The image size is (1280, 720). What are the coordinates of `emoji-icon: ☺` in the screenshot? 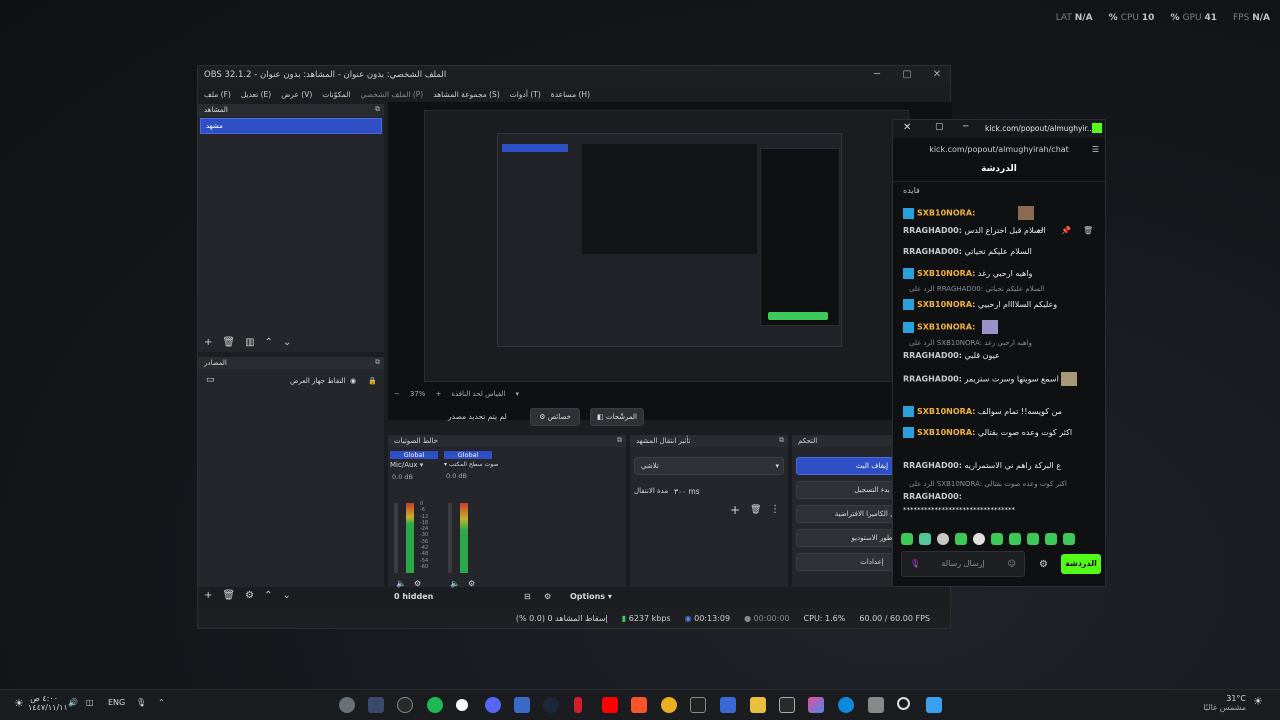 It's located at (1012, 563).